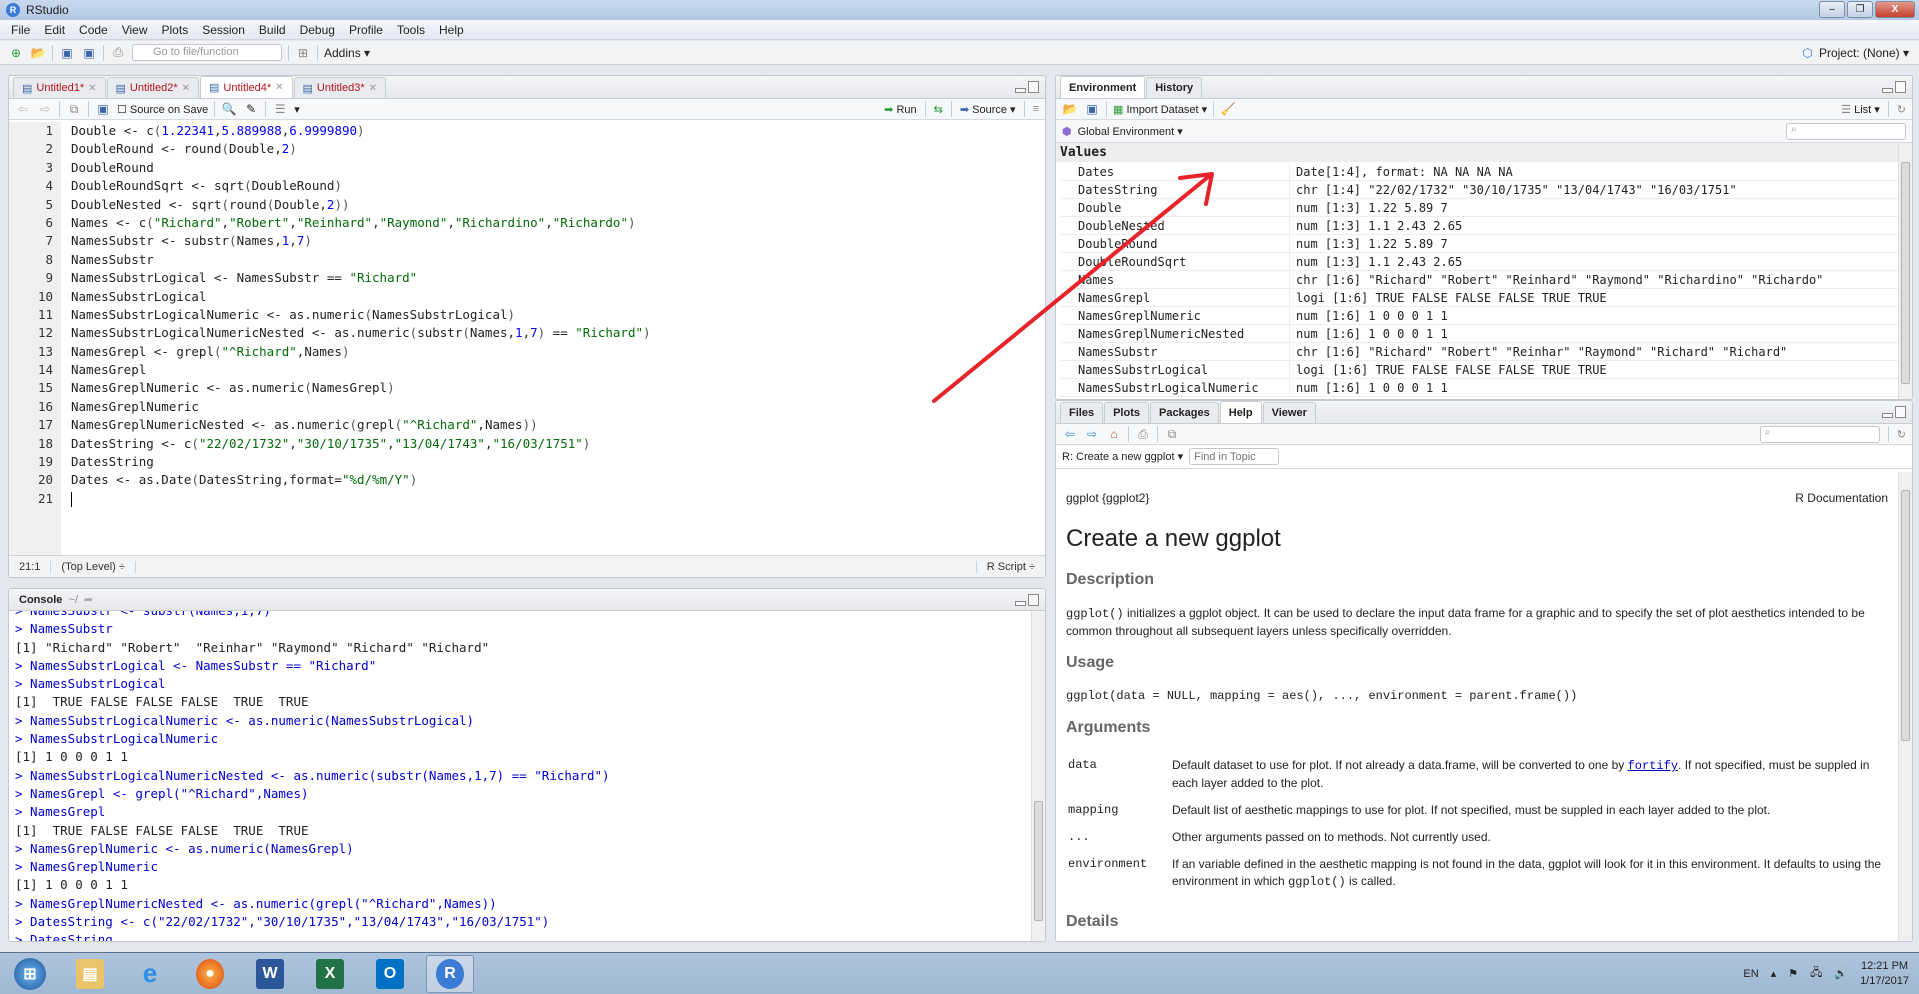  Describe the element at coordinates (16, 53) in the screenshot. I see `new-file-icon: ⊕` at that location.